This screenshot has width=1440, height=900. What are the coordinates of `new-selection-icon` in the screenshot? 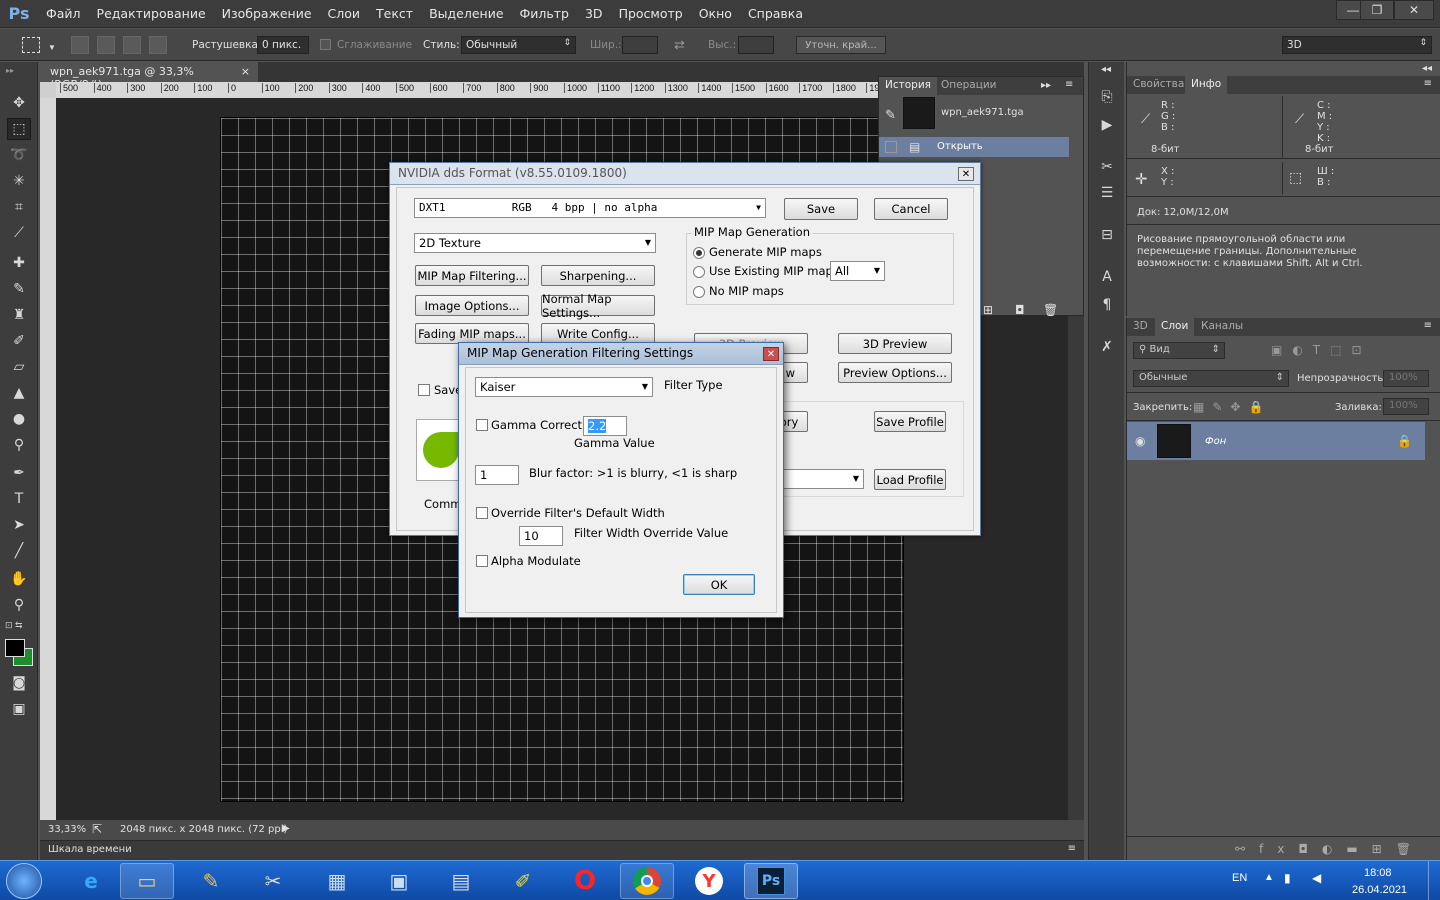 It's located at (80, 45).